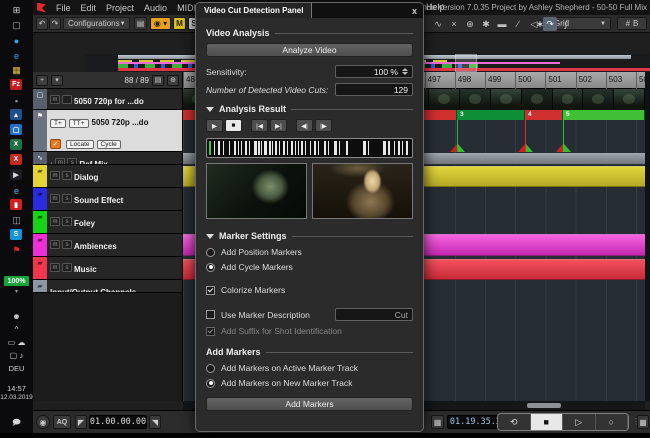 The height and width of the screenshot is (438, 650). I want to click on record-button: ○, so click(611, 422).